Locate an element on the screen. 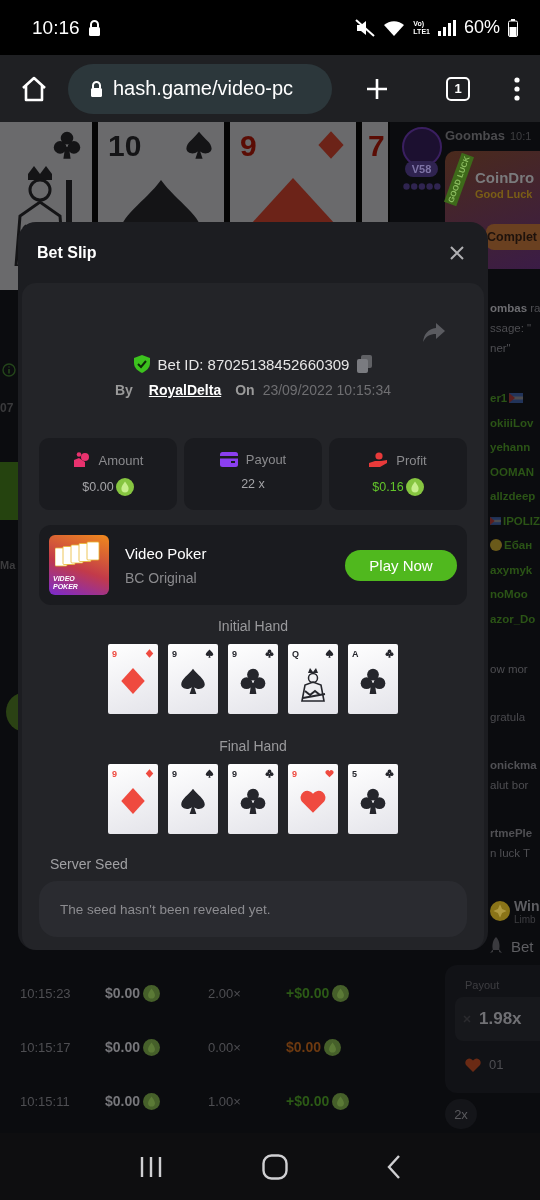 The image size is (540, 1200). chat-message: gratula is located at coordinates (508, 717).